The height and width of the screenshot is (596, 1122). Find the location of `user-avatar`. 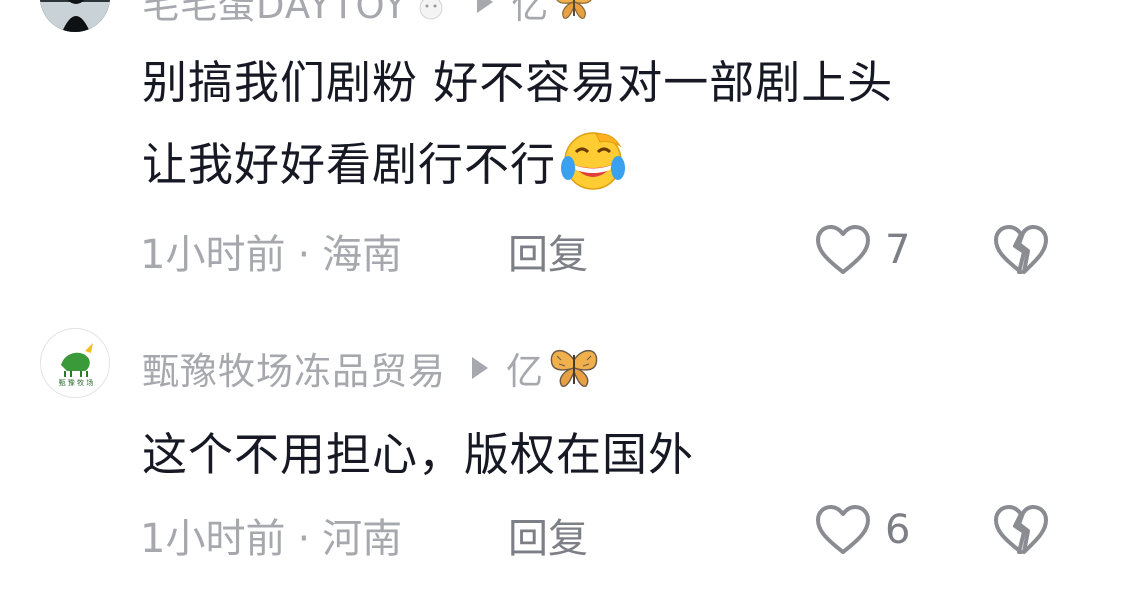

user-avatar is located at coordinates (75, 16).